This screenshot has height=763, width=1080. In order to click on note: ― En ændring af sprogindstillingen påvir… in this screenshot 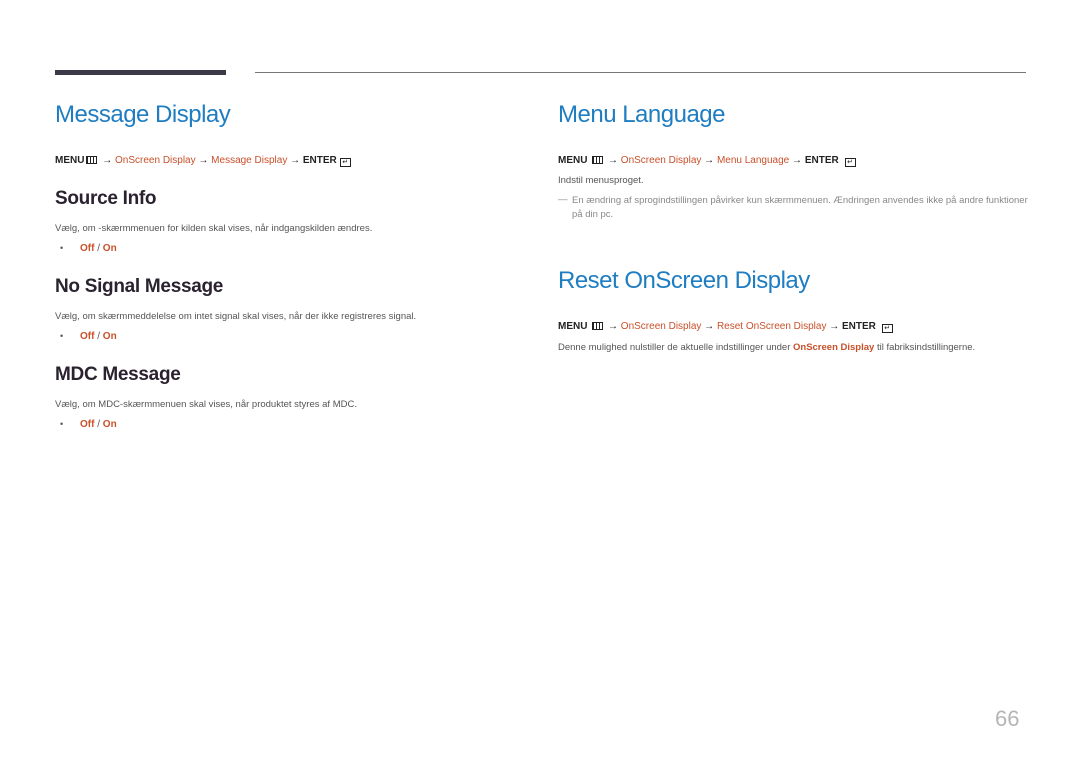, I will do `click(793, 208)`.